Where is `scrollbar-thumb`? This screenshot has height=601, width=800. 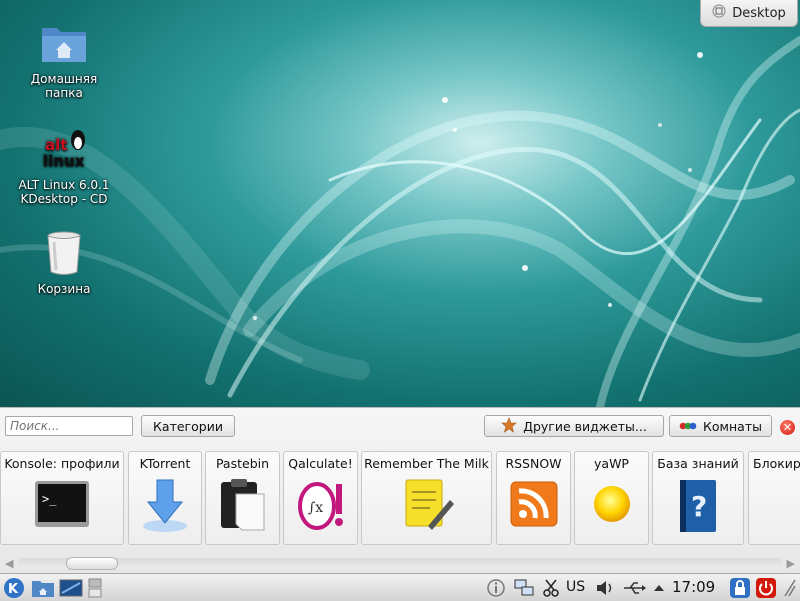 scrollbar-thumb is located at coordinates (92, 563).